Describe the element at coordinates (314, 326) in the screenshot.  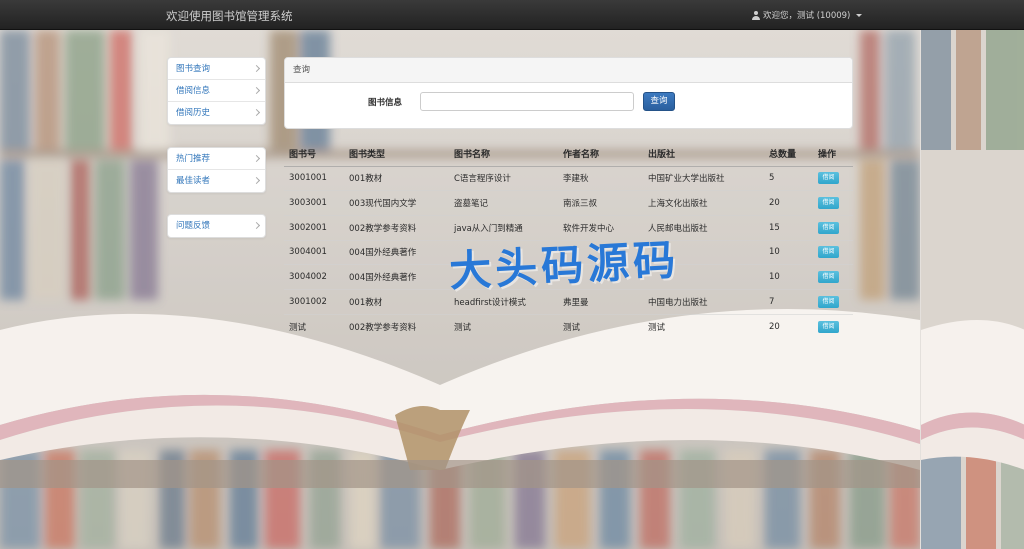
I see `cell-id: 测试` at that location.